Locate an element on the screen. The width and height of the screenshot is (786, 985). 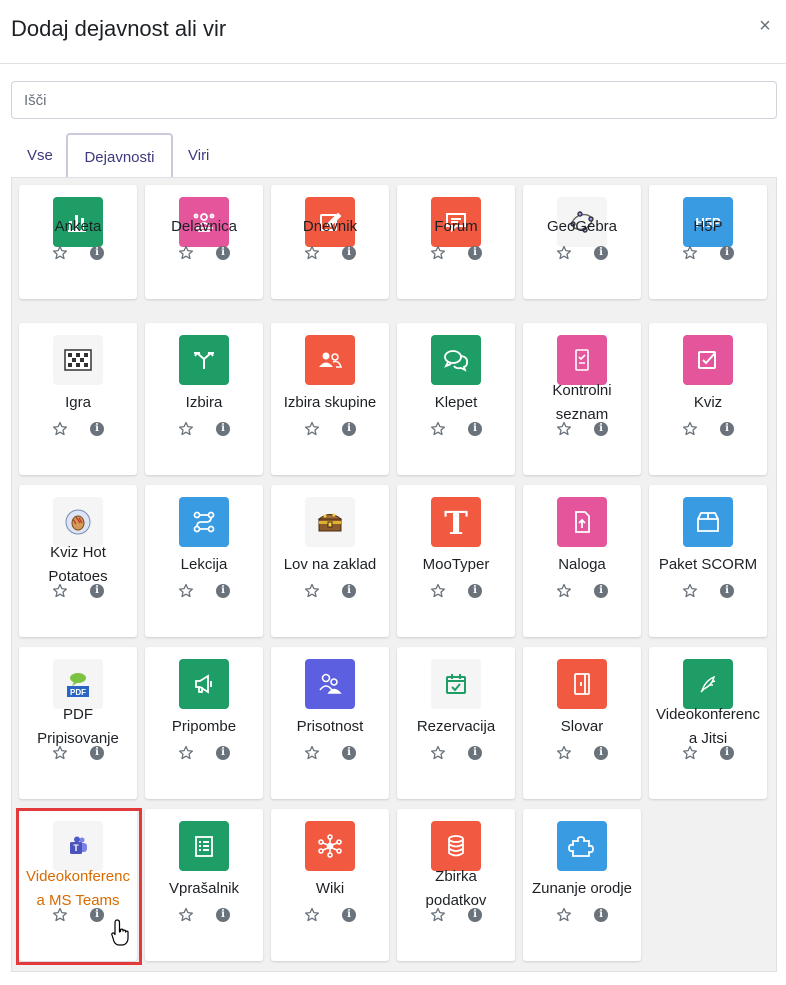
activity-card: H5P H5P i is located at coordinates (708, 242).